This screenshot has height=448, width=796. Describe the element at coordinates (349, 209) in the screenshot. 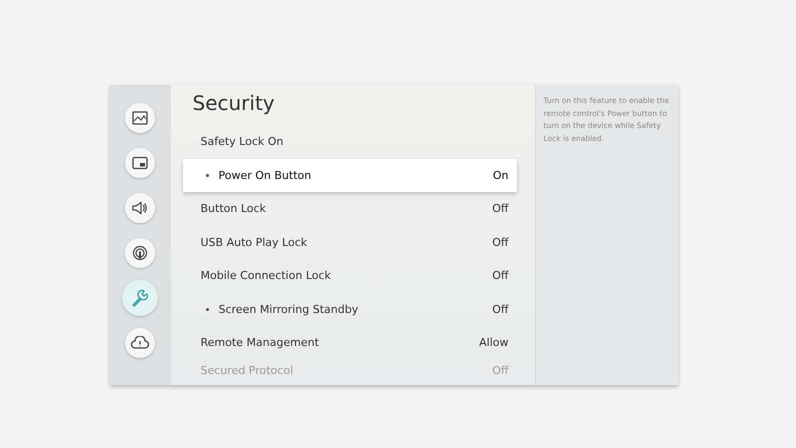

I see `setting-row: Button Lock Off` at that location.